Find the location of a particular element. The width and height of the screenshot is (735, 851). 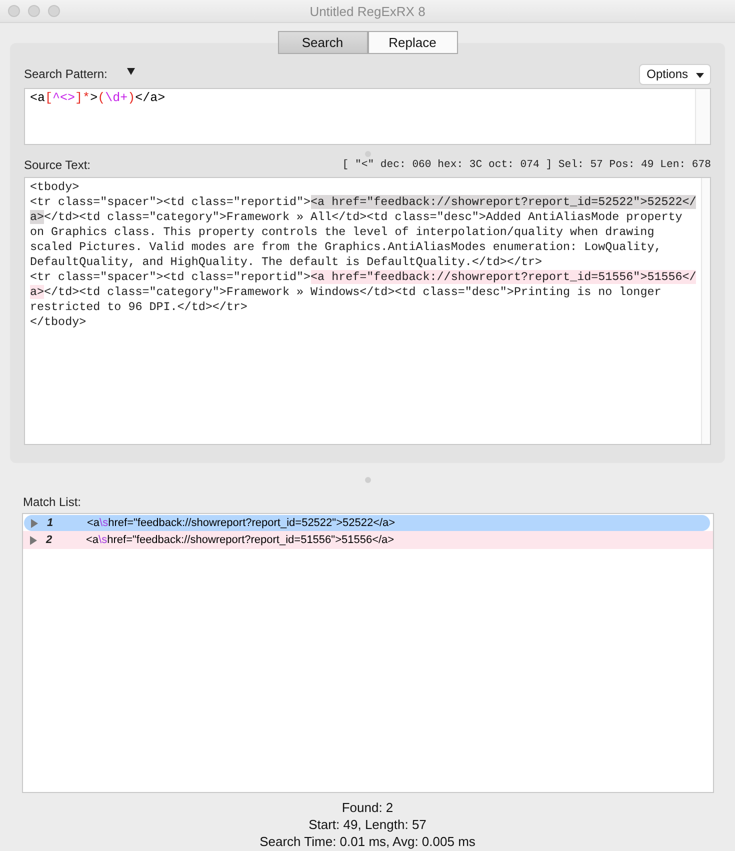

search-pattern-label: Search Pattern: is located at coordinates (66, 74).